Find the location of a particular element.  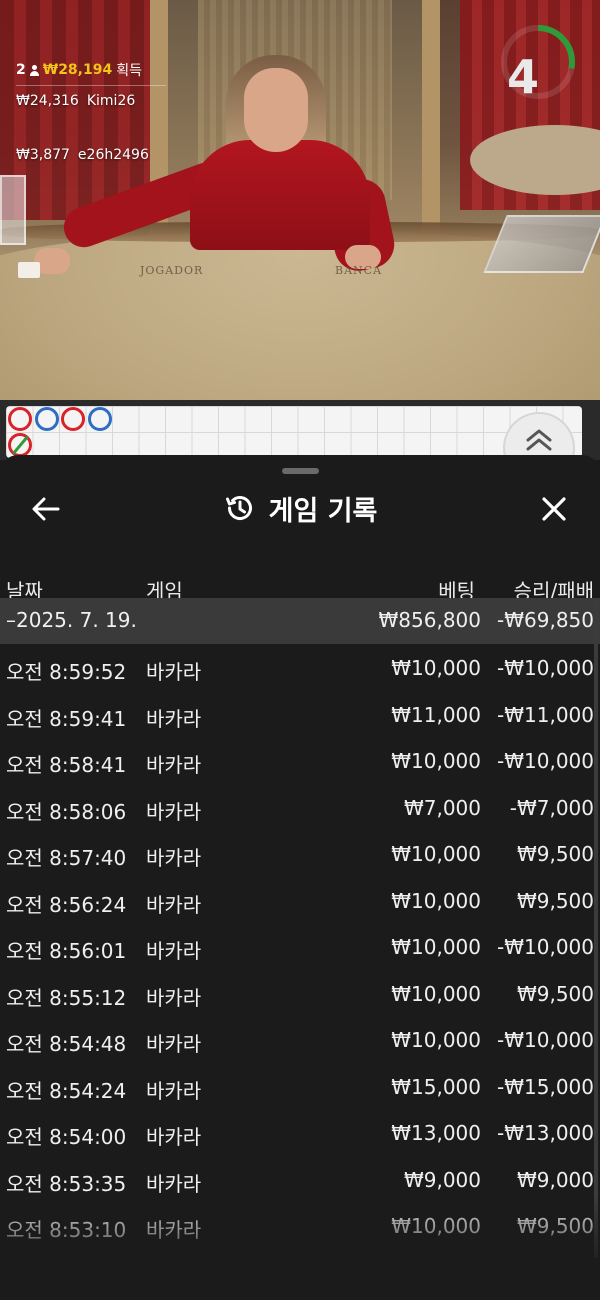

person-icon is located at coordinates (34, 70).